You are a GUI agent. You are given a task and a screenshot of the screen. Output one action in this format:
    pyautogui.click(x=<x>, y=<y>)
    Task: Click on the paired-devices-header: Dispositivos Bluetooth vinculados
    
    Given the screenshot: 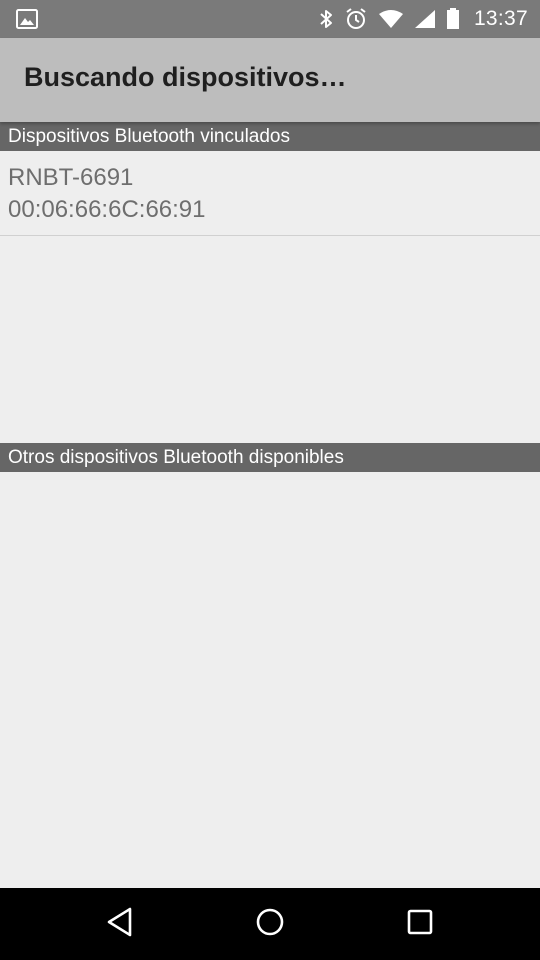 What is the action you would take?
    pyautogui.click(x=270, y=136)
    